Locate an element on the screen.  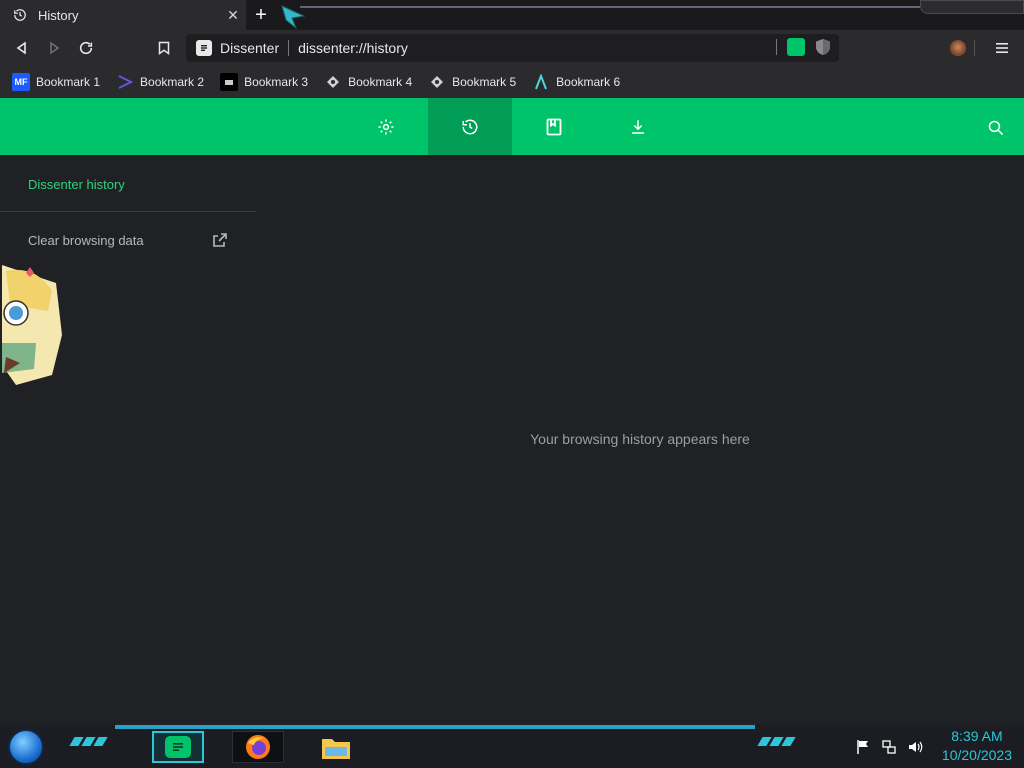
forward-button is located at coordinates (54, 48).